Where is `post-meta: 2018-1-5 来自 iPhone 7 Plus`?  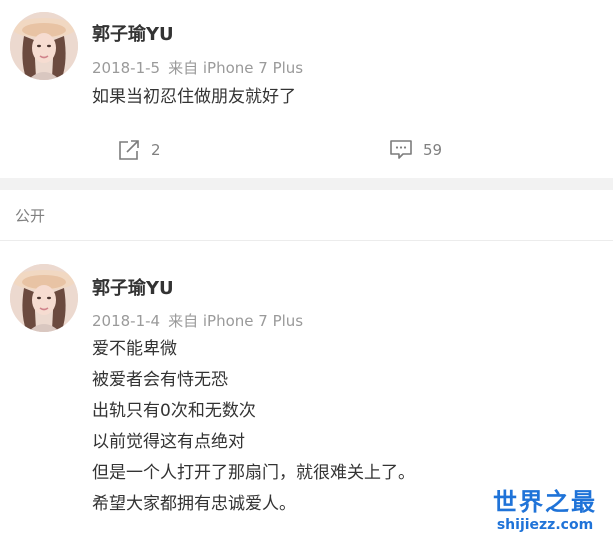
post-meta: 2018-1-5 来自 iPhone 7 Plus is located at coordinates (197, 68).